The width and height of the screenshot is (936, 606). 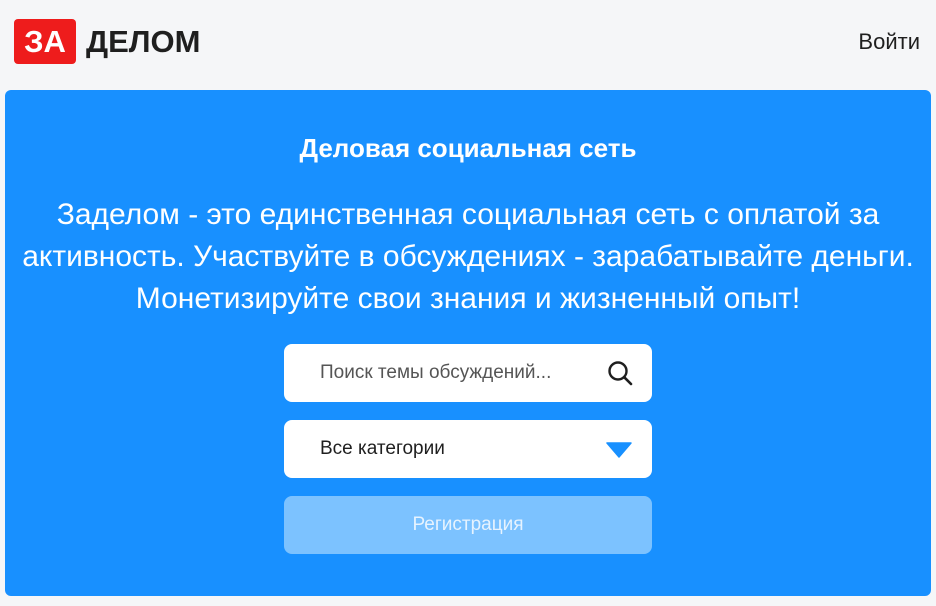 What do you see at coordinates (468, 525) in the screenshot?
I see `register-button: Регистрация` at bounding box center [468, 525].